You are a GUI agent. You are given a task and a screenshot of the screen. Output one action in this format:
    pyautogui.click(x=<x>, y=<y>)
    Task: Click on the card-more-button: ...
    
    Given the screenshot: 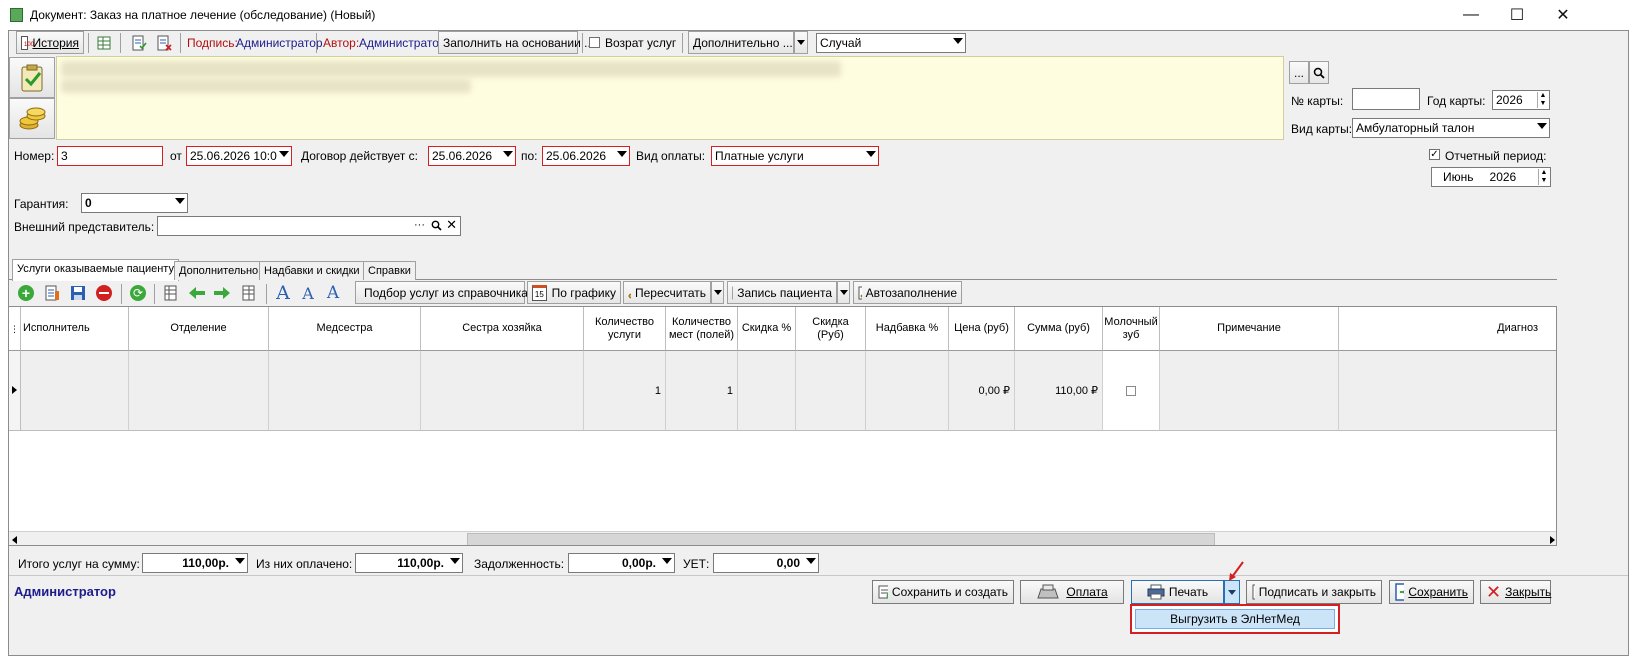 What is the action you would take?
    pyautogui.click(x=1299, y=72)
    